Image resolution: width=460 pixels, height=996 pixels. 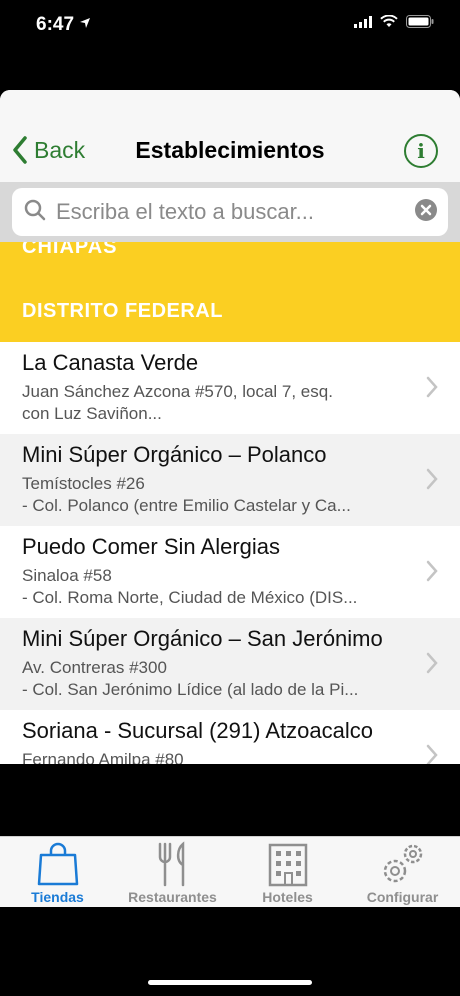 I want to click on navigation-bar: Back Establecimientos i, so click(x=230, y=136).